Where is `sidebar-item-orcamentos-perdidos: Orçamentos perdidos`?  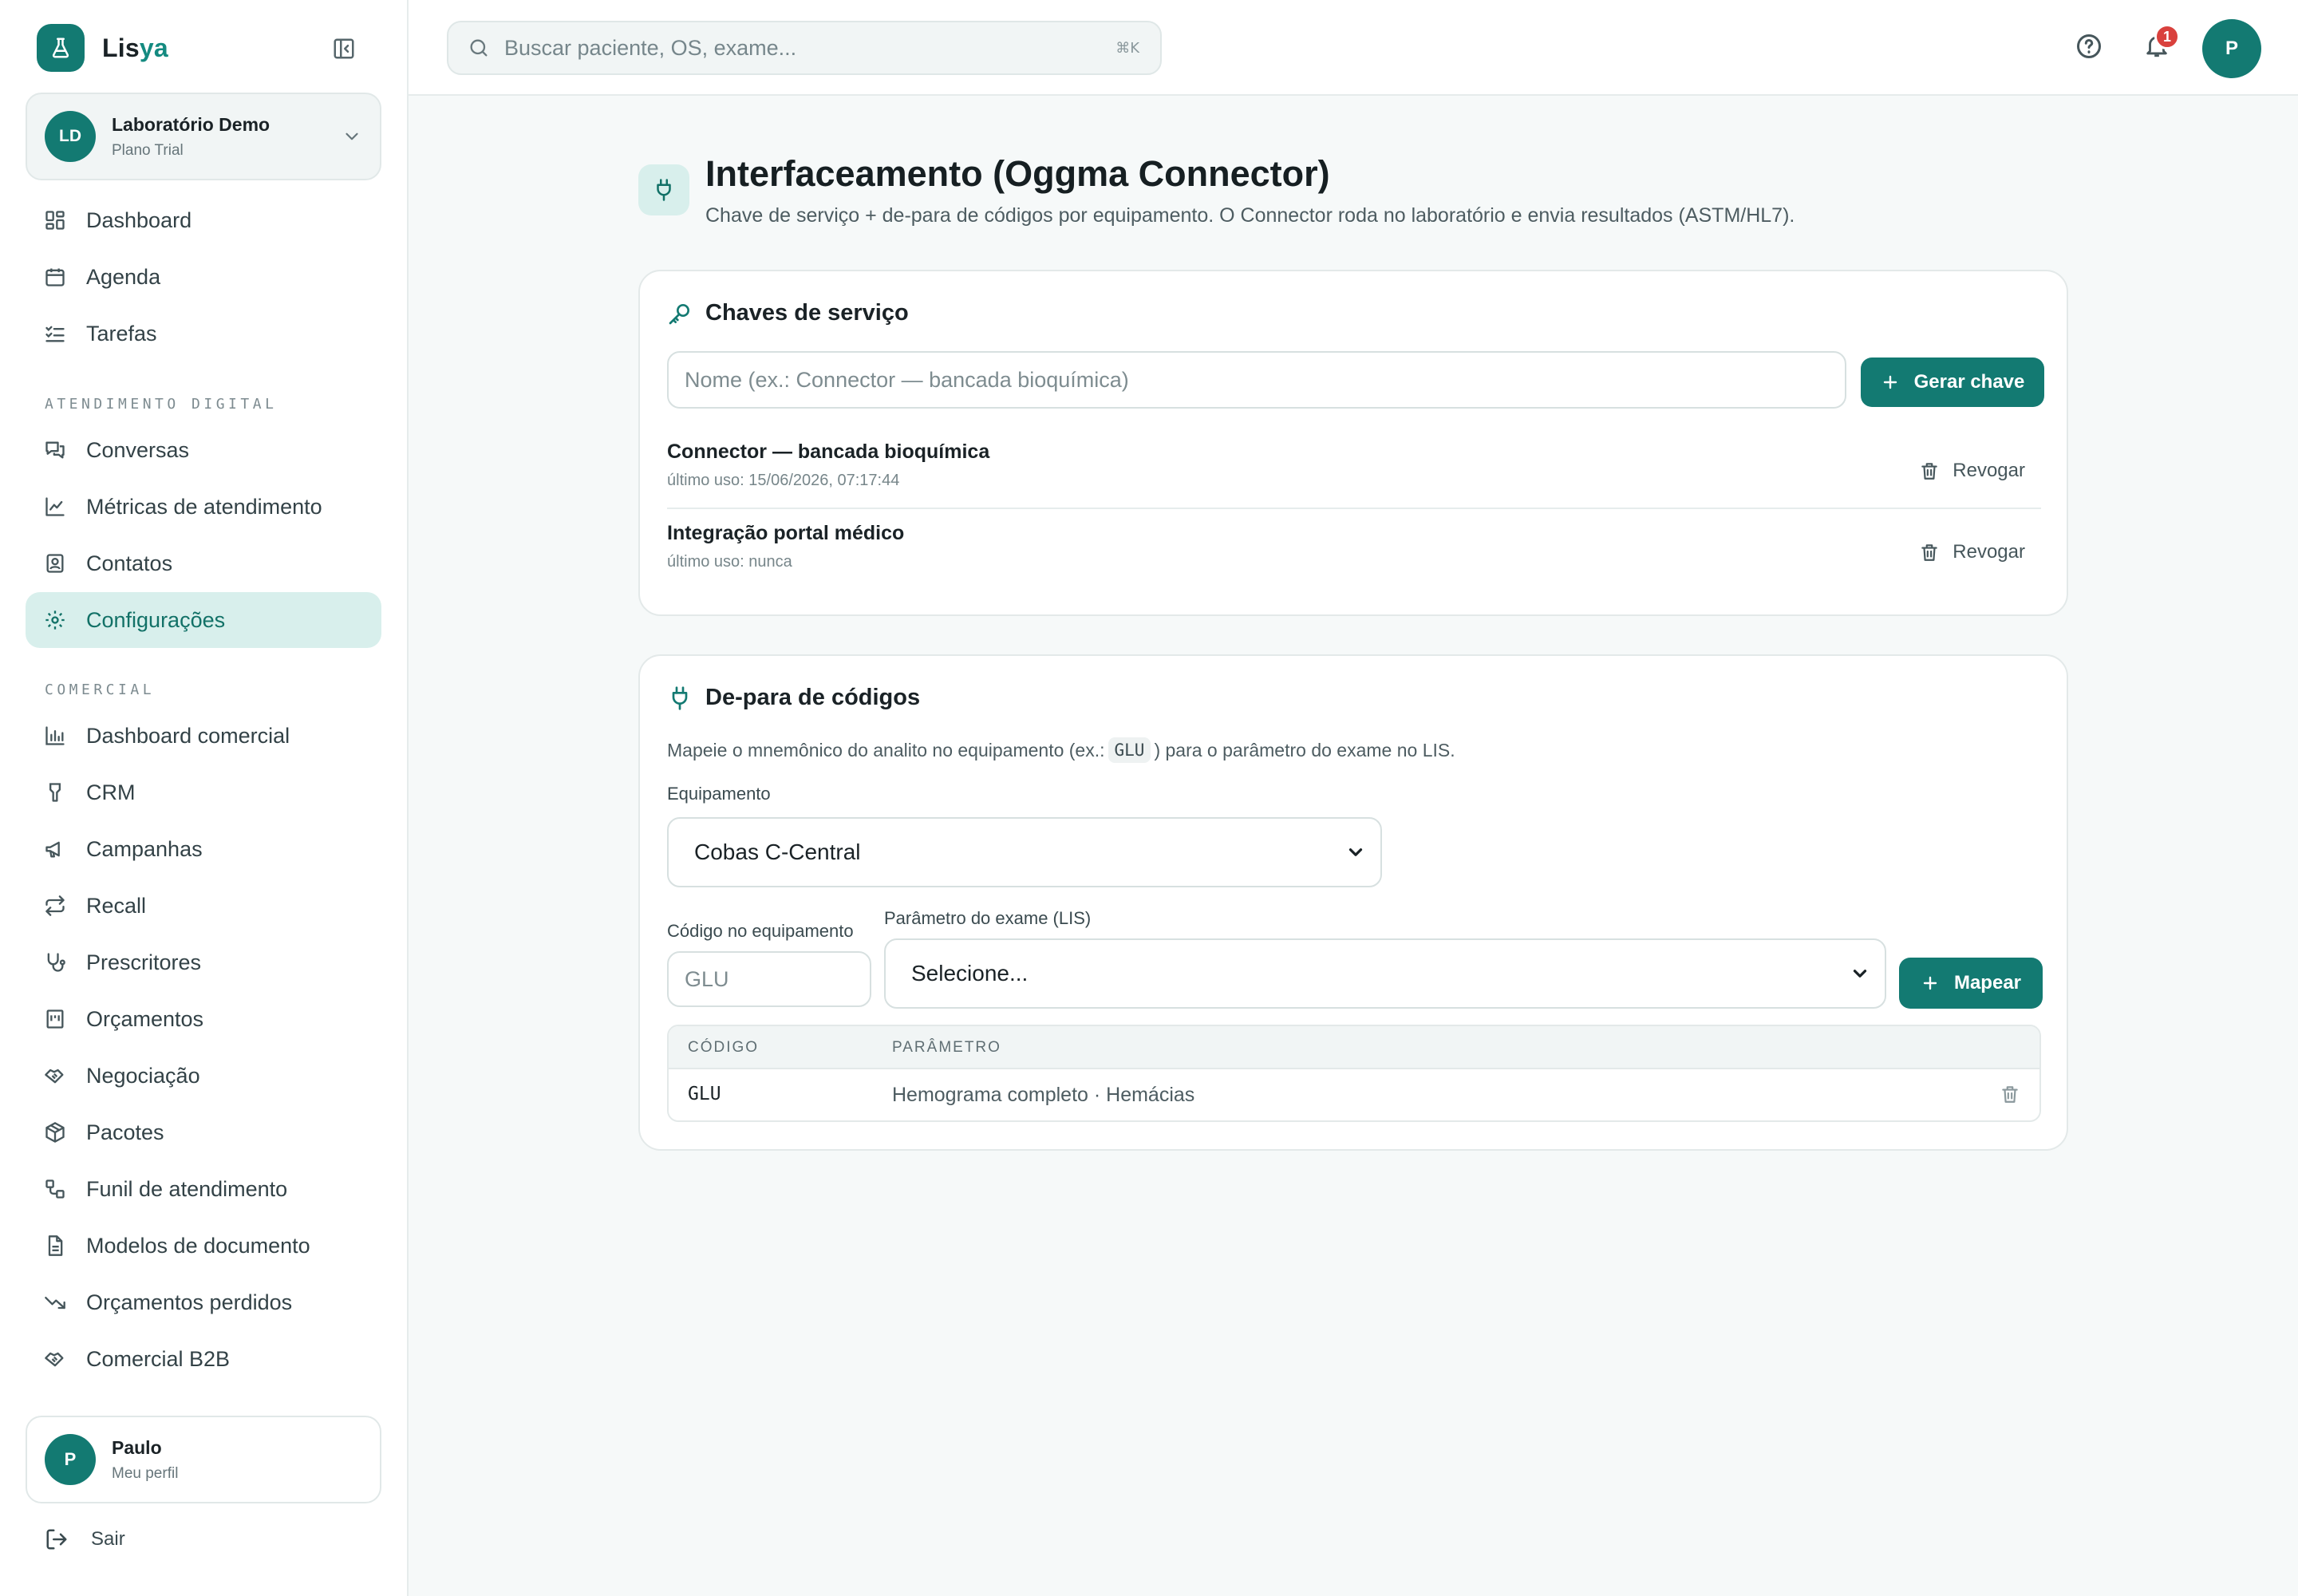 sidebar-item-orcamentos-perdidos: Orçamentos perdidos is located at coordinates (204, 1302).